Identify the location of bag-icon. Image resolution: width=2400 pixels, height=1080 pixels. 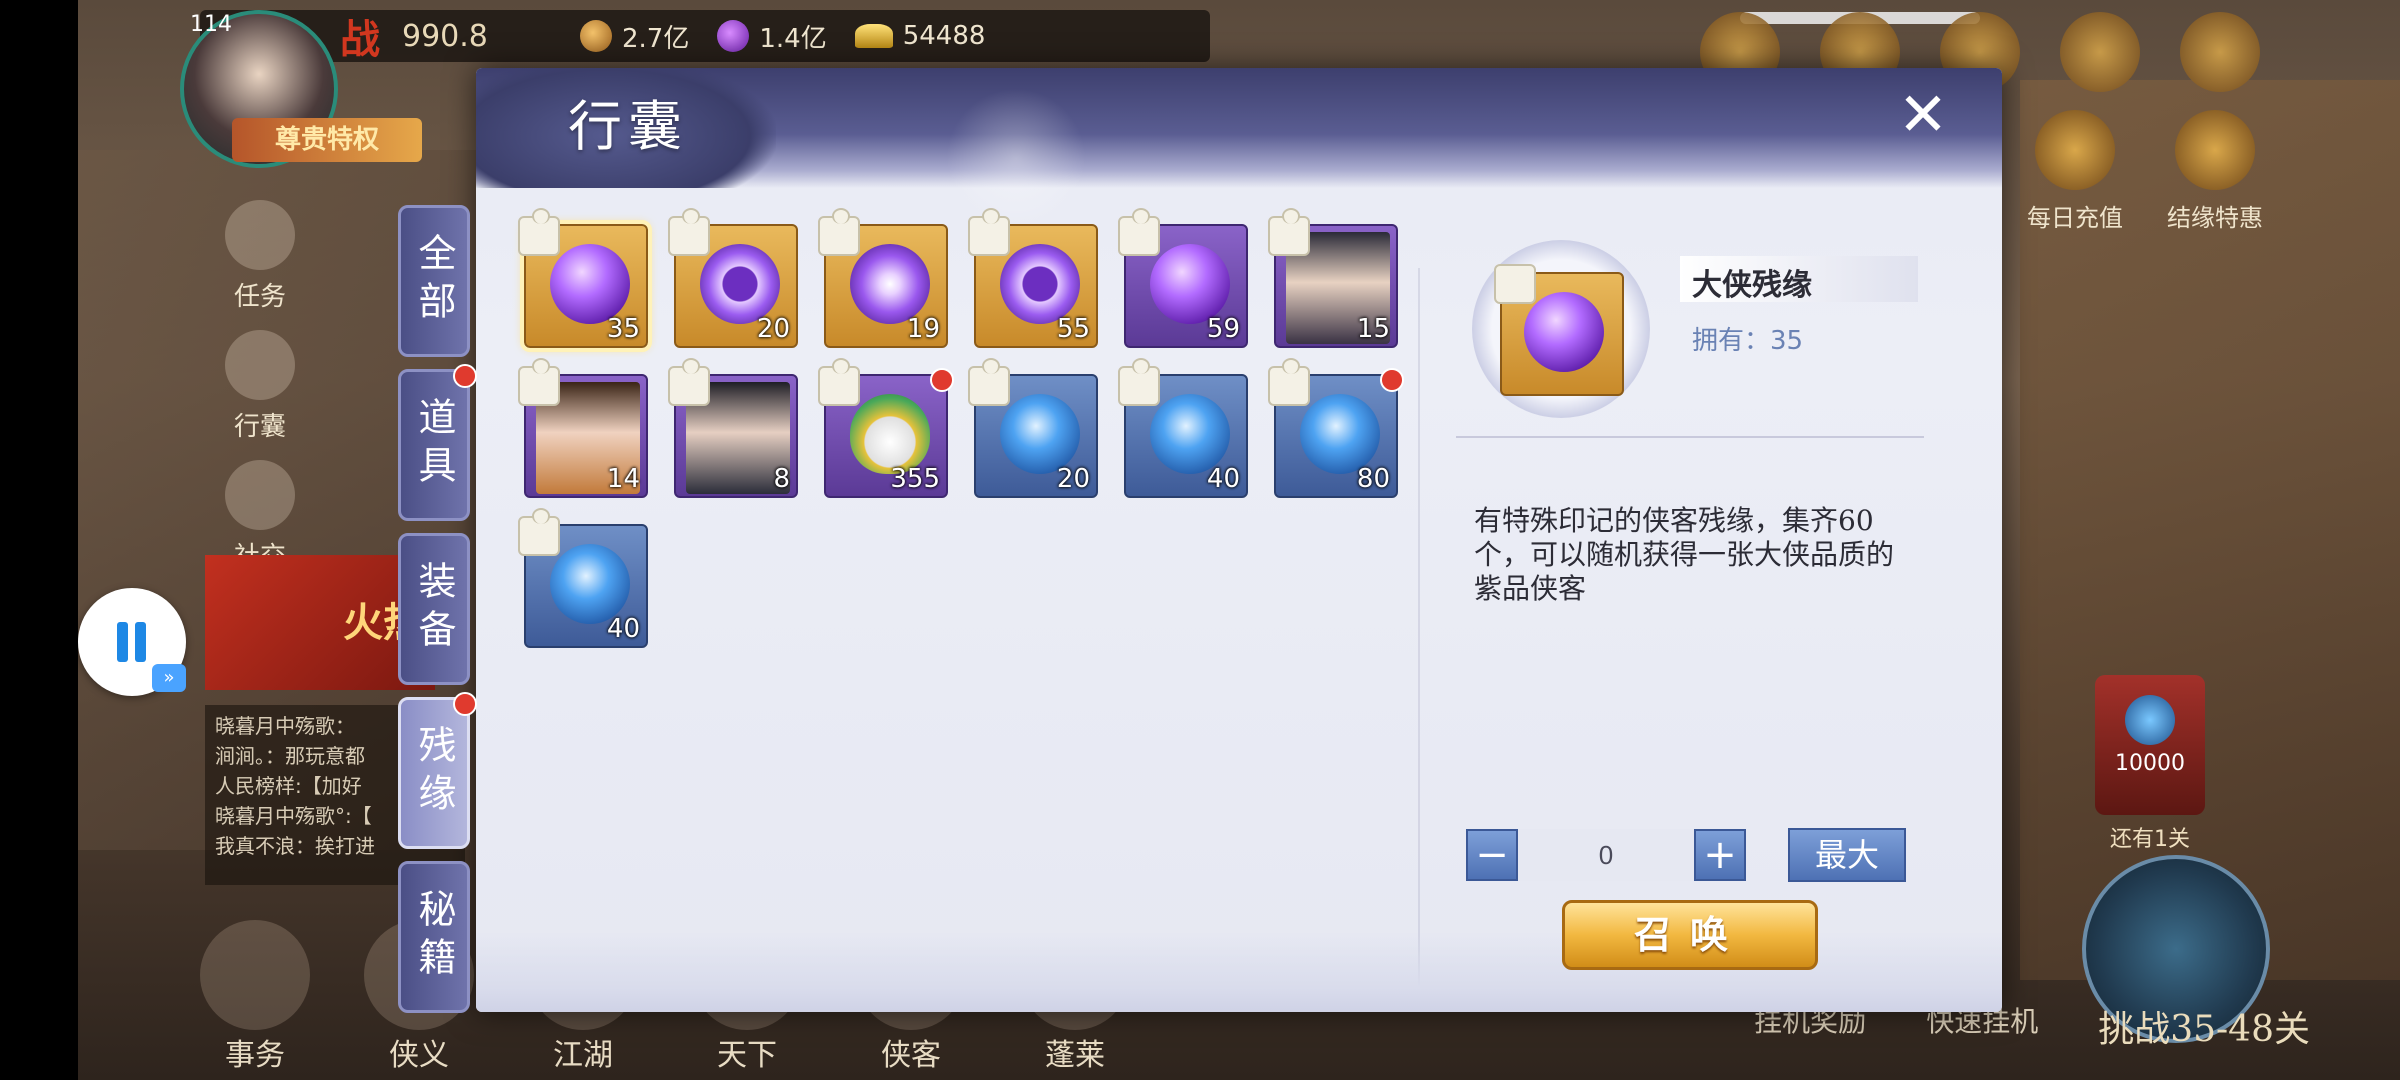
(260, 365).